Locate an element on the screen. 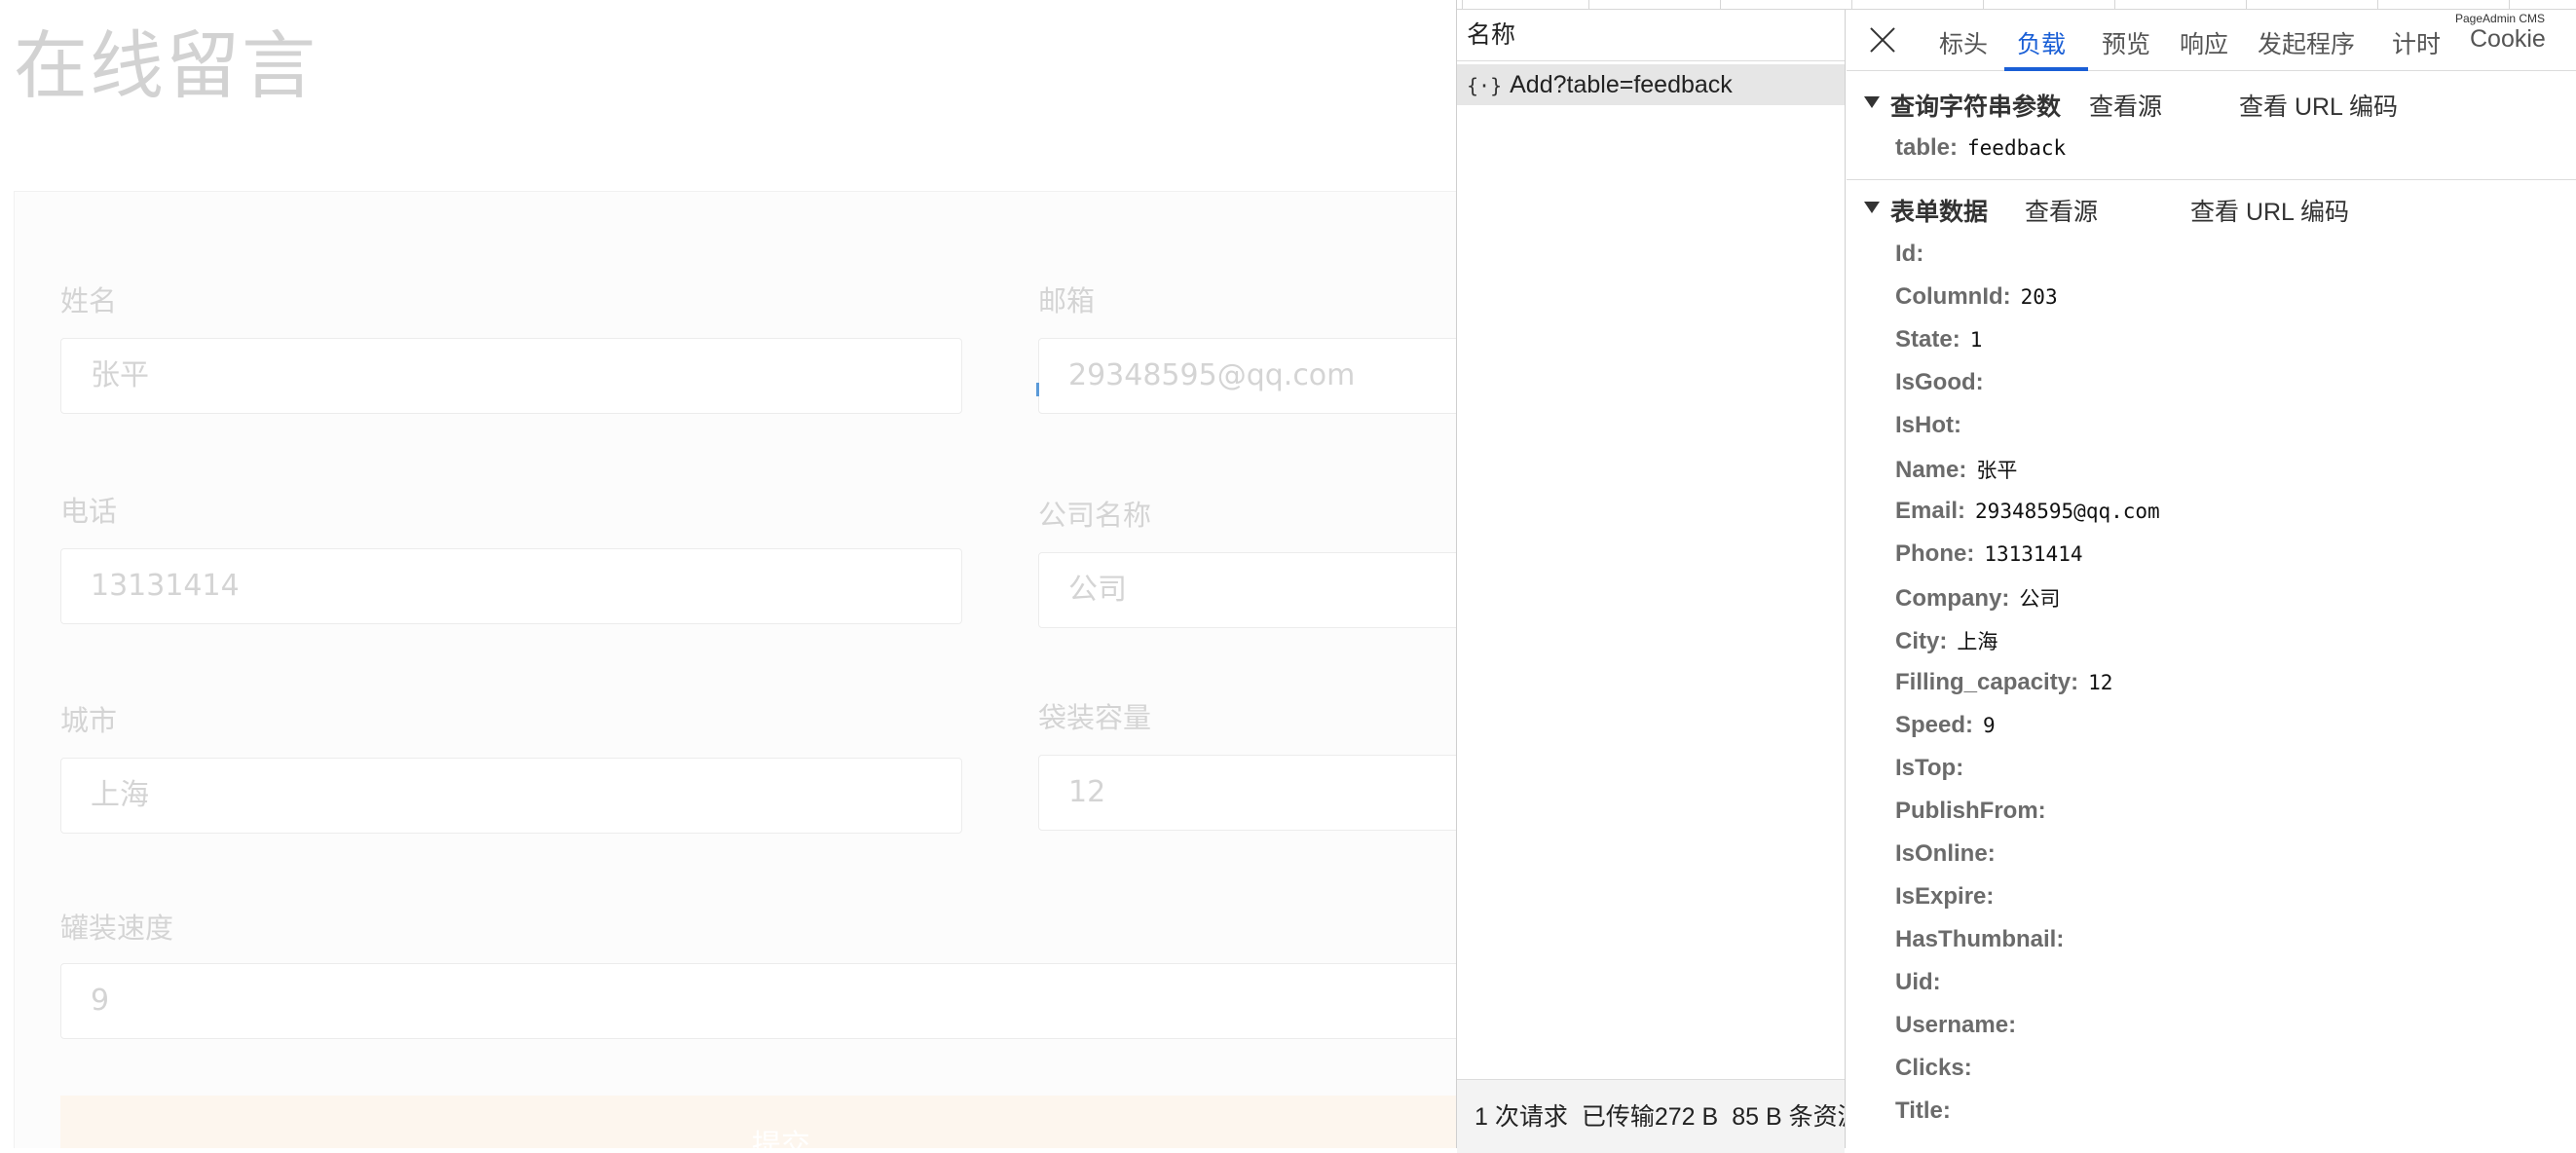  submit-label: 提交 is located at coordinates (781, 1138).